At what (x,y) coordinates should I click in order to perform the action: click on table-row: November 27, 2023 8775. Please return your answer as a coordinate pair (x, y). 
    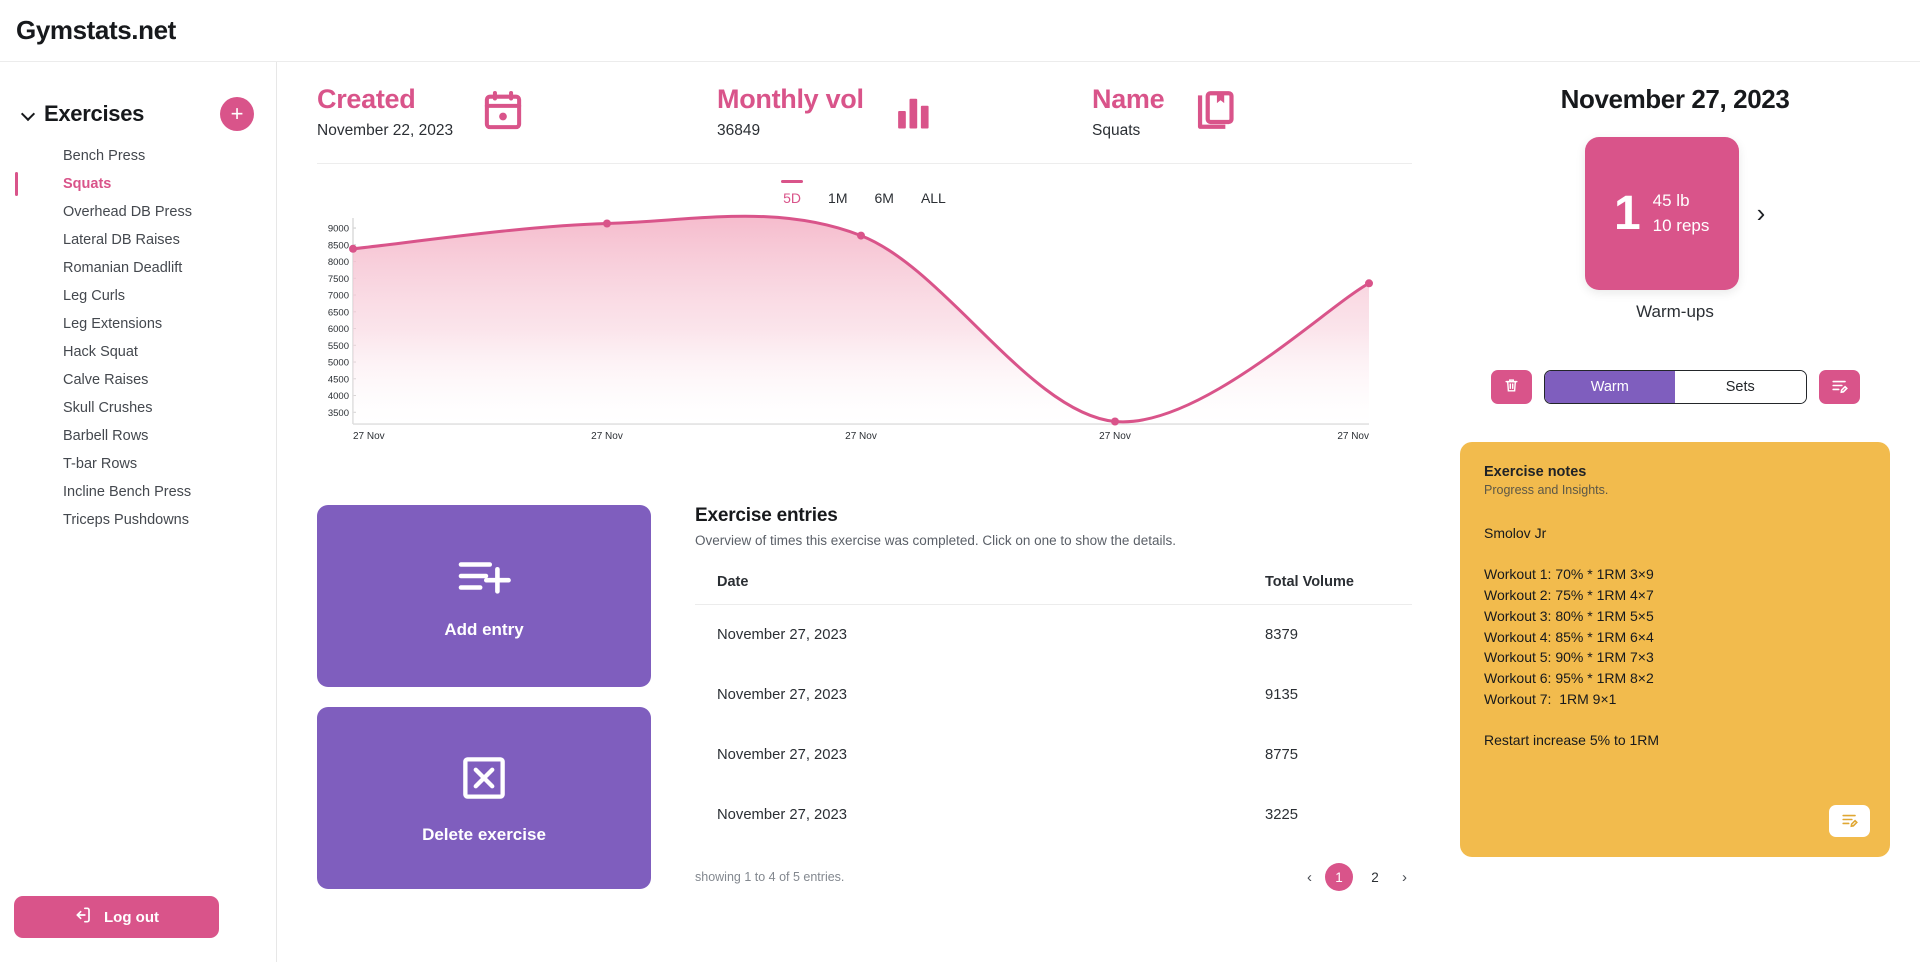
    Looking at the image, I should click on (1053, 755).